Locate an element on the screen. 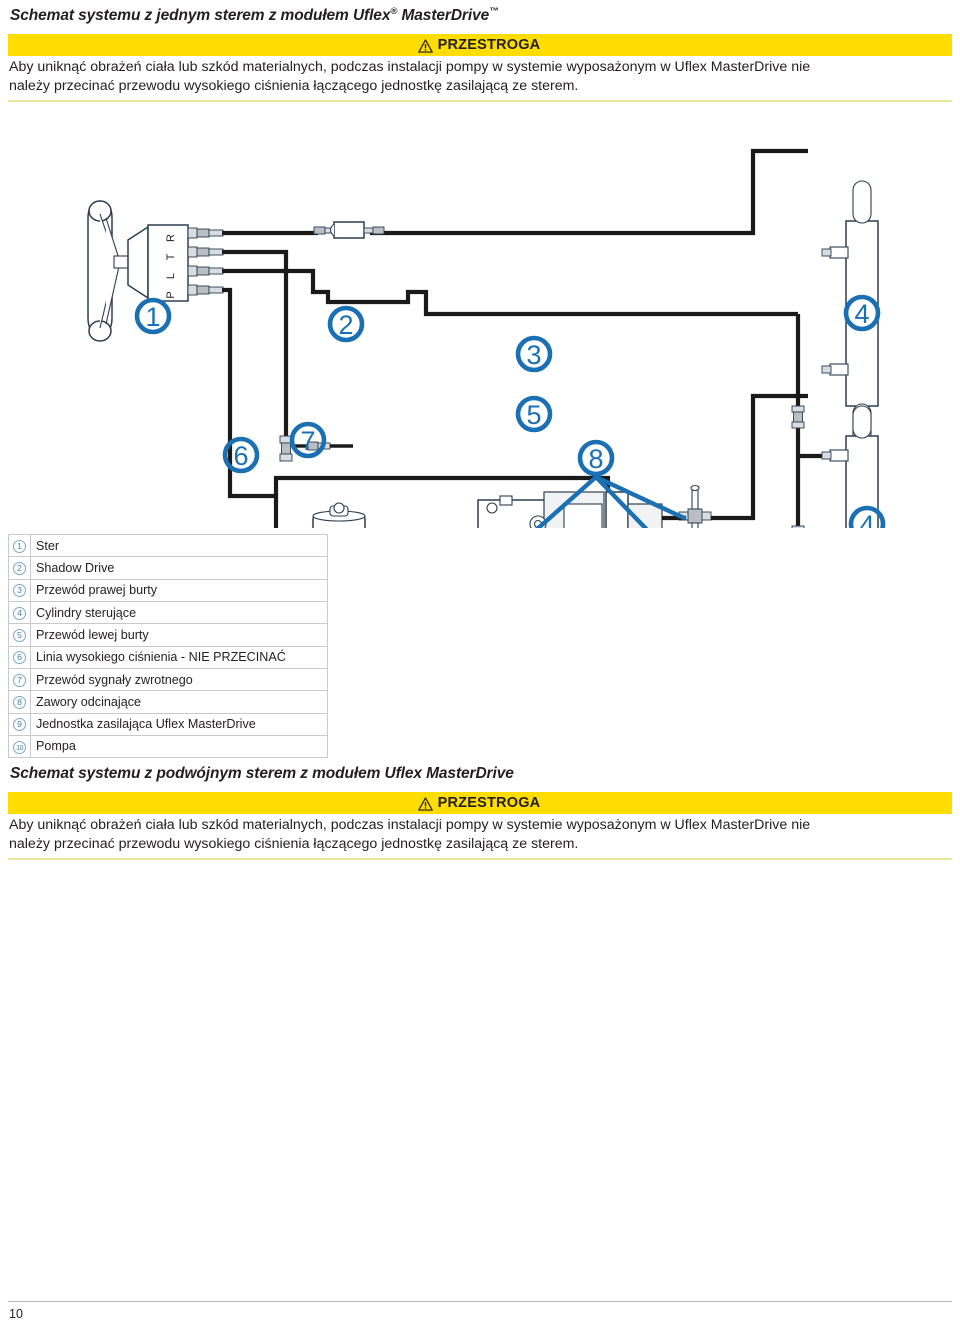 The width and height of the screenshot is (960, 1331). svg-text: 8 is located at coordinates (595, 459).